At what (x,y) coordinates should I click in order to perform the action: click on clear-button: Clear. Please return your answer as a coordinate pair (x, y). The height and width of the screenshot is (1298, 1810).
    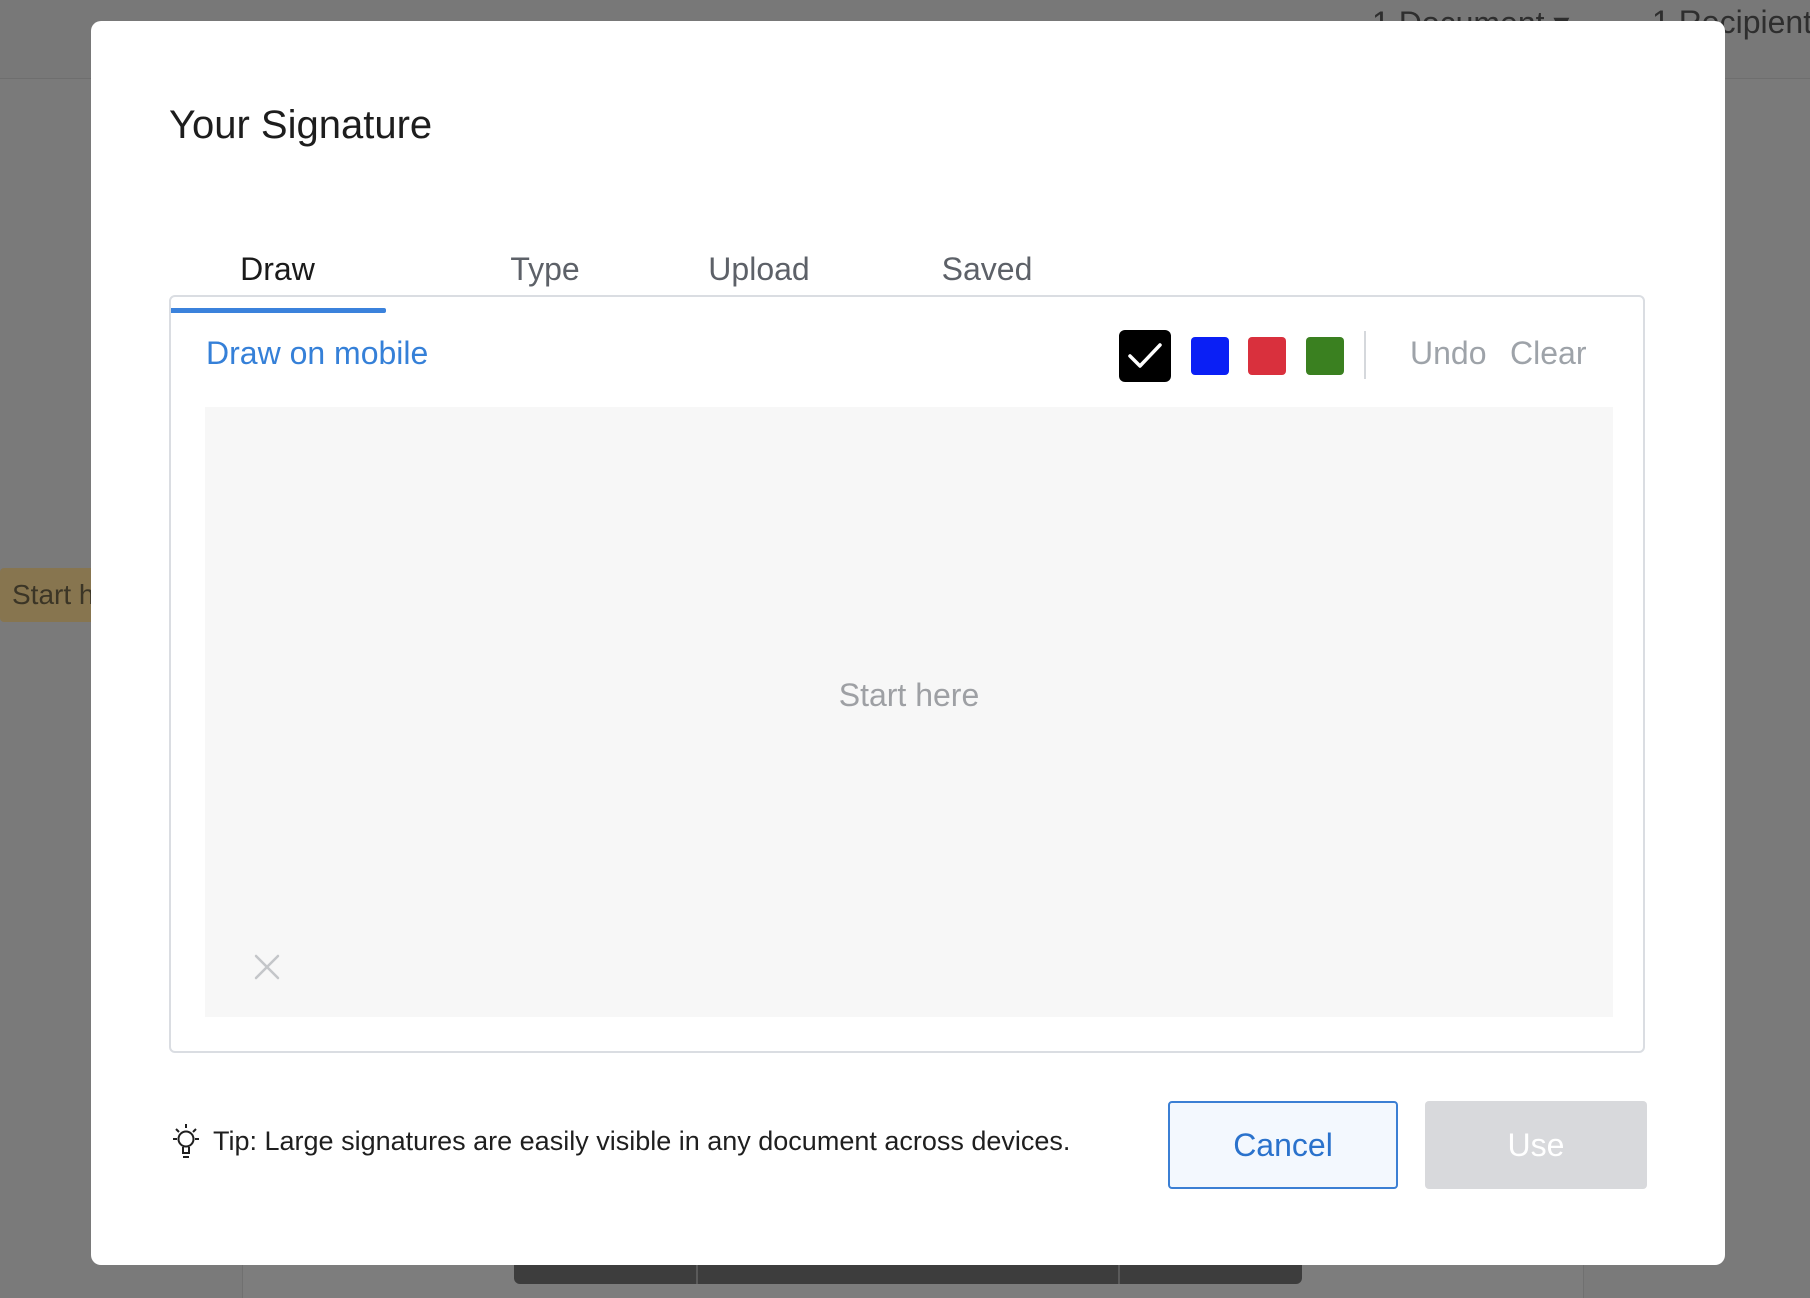
    Looking at the image, I should click on (1548, 353).